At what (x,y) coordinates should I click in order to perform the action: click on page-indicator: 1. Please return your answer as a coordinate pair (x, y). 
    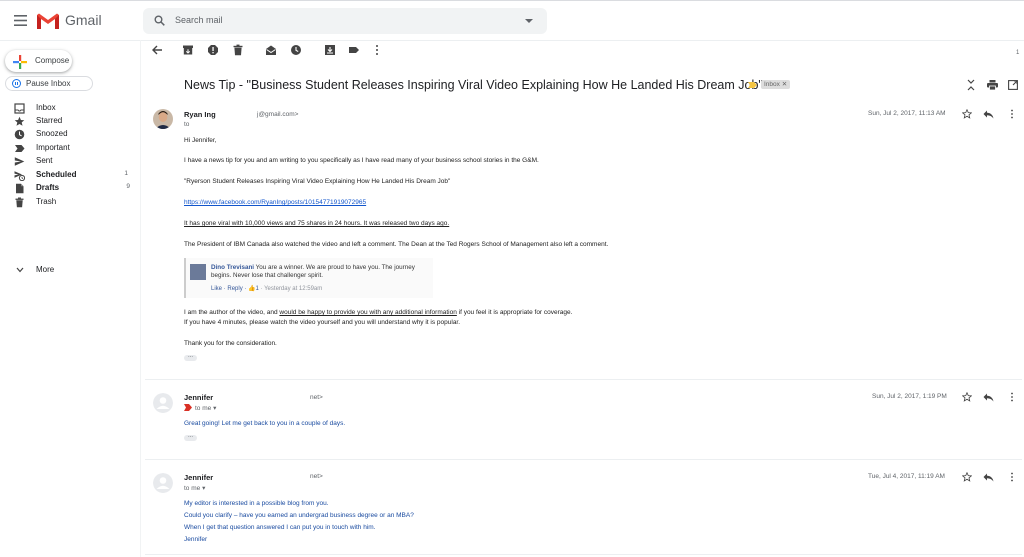
    Looking at the image, I should click on (1018, 53).